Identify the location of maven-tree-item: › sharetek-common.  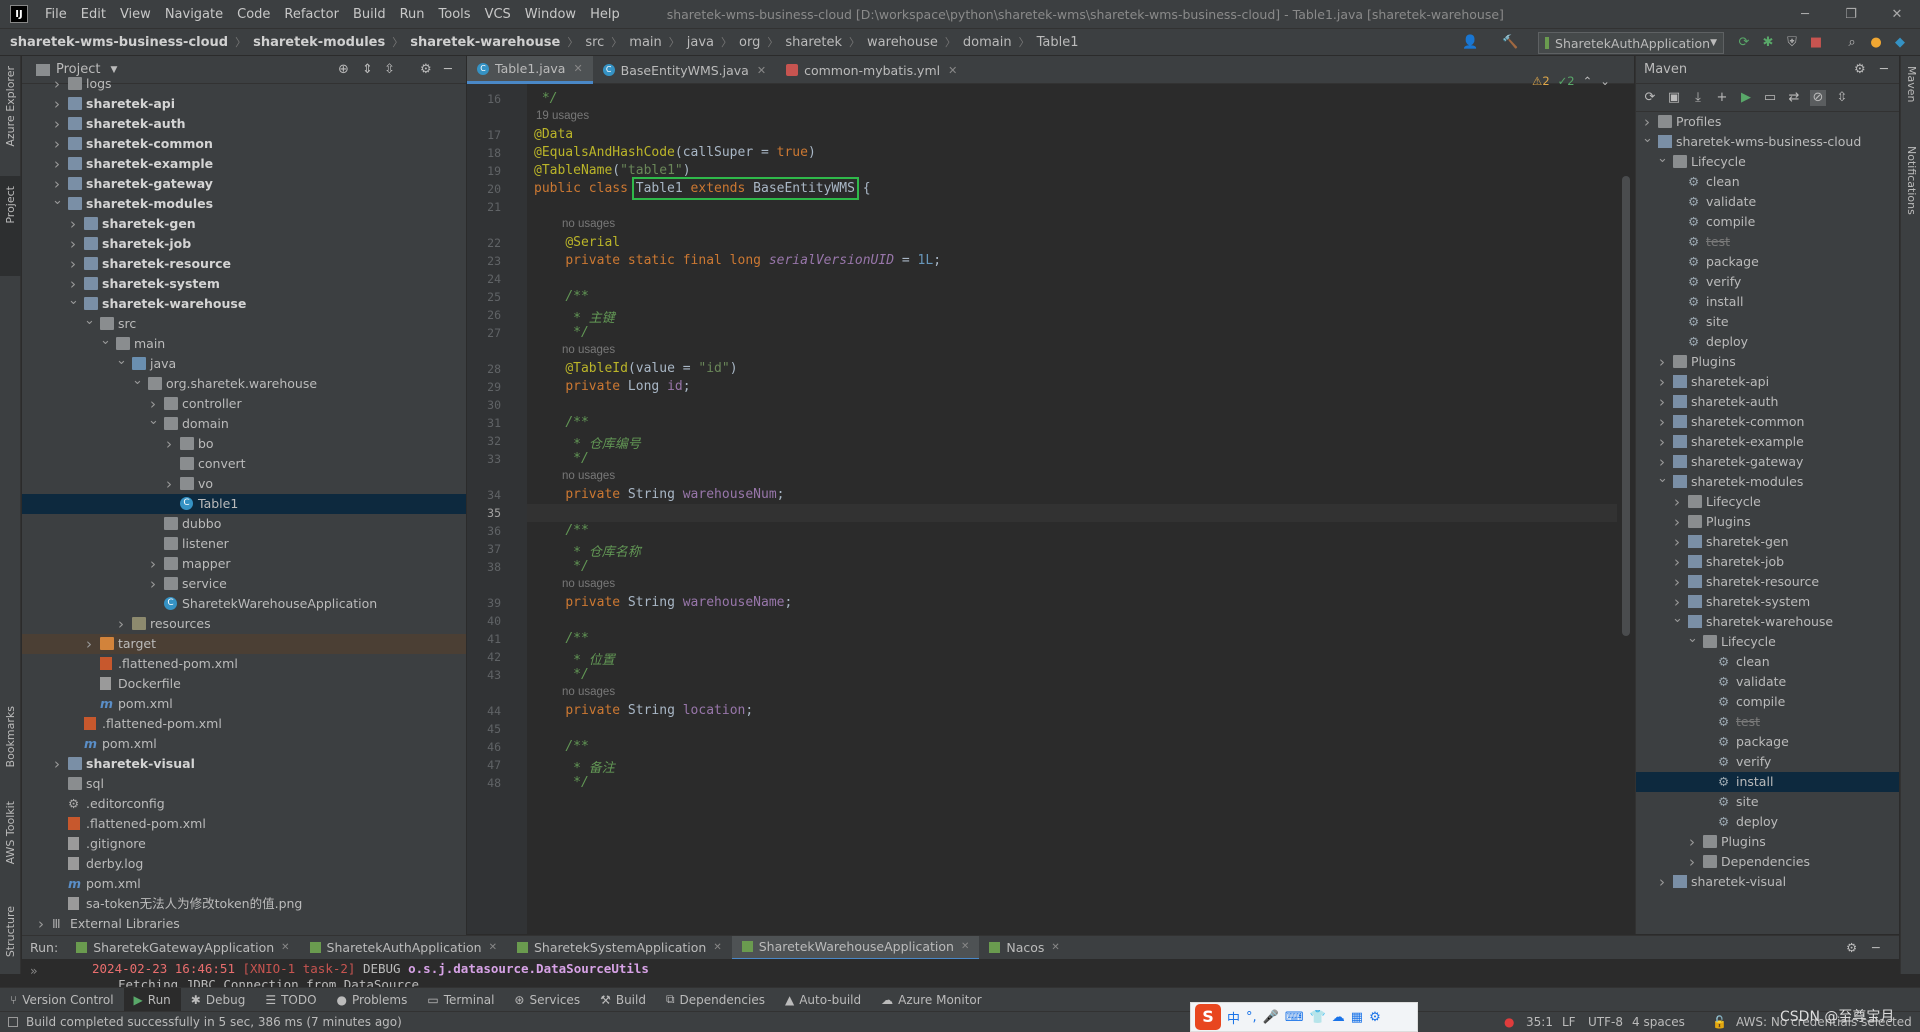
(1767, 422).